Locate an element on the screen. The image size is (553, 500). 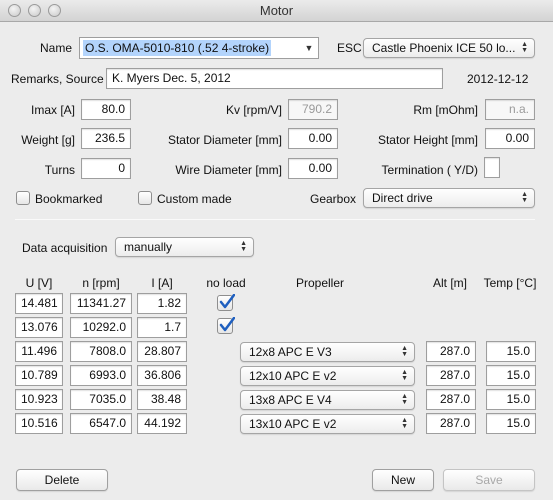
new-button: New is located at coordinates (403, 480).